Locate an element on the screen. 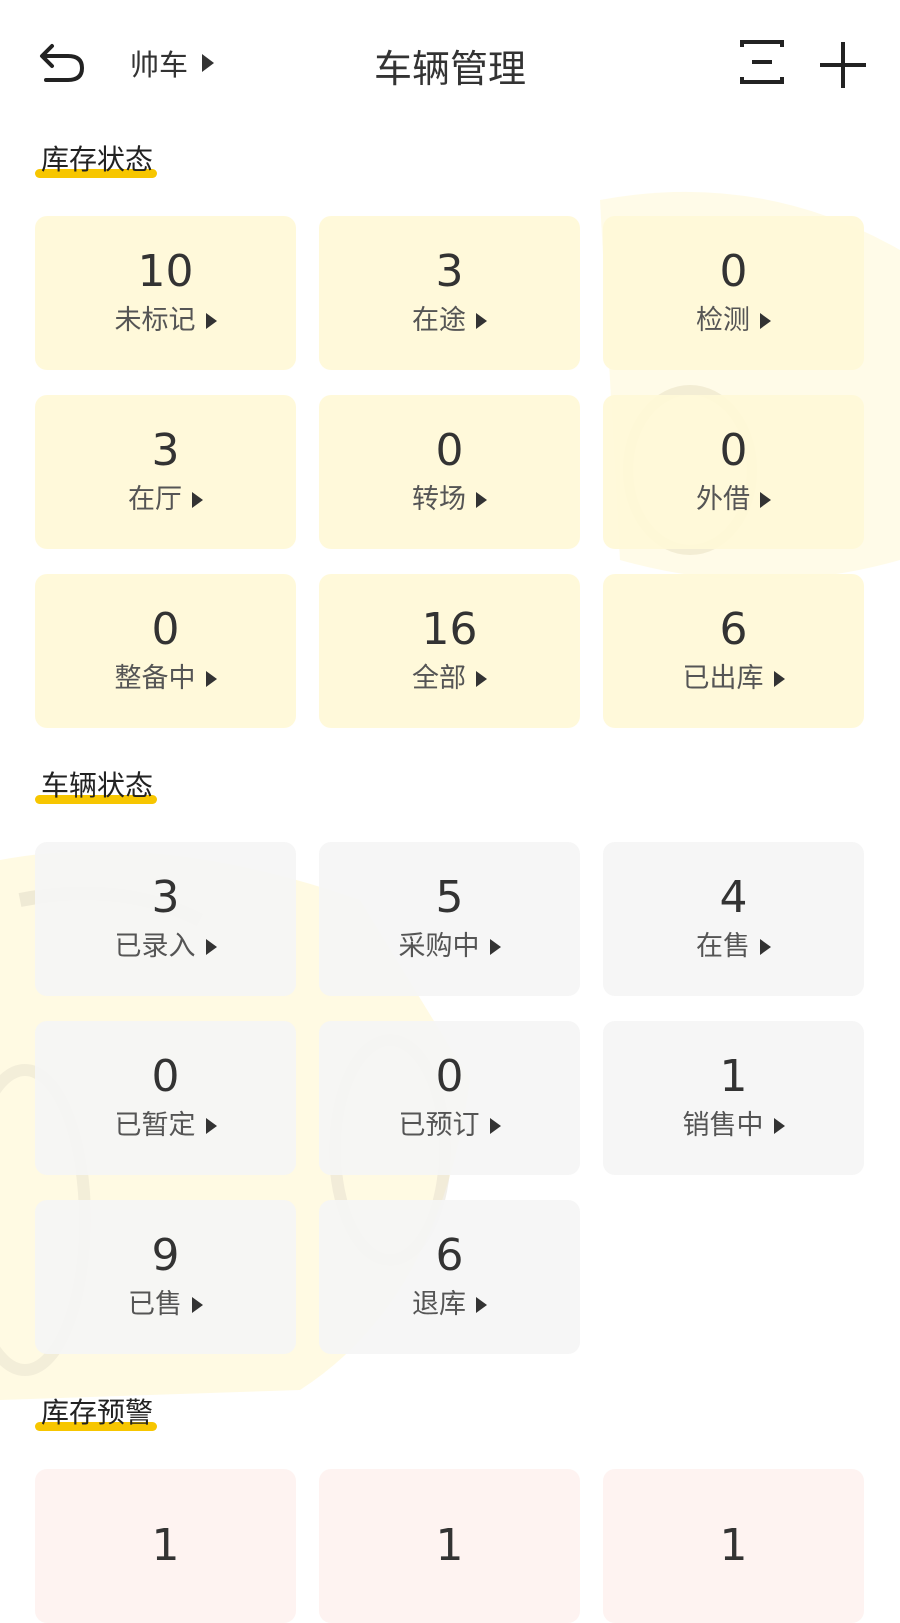  section-title-text: 库存状态 is located at coordinates (97, 159).